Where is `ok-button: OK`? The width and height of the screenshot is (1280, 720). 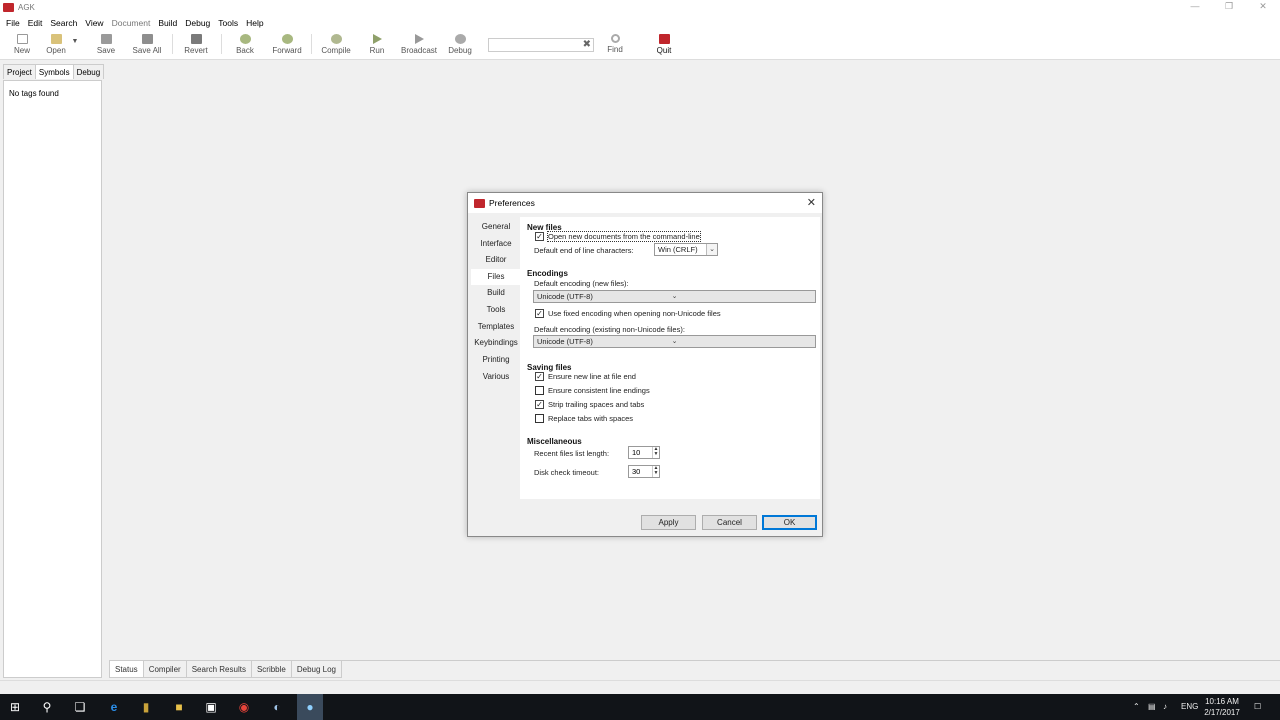 ok-button: OK is located at coordinates (789, 522).